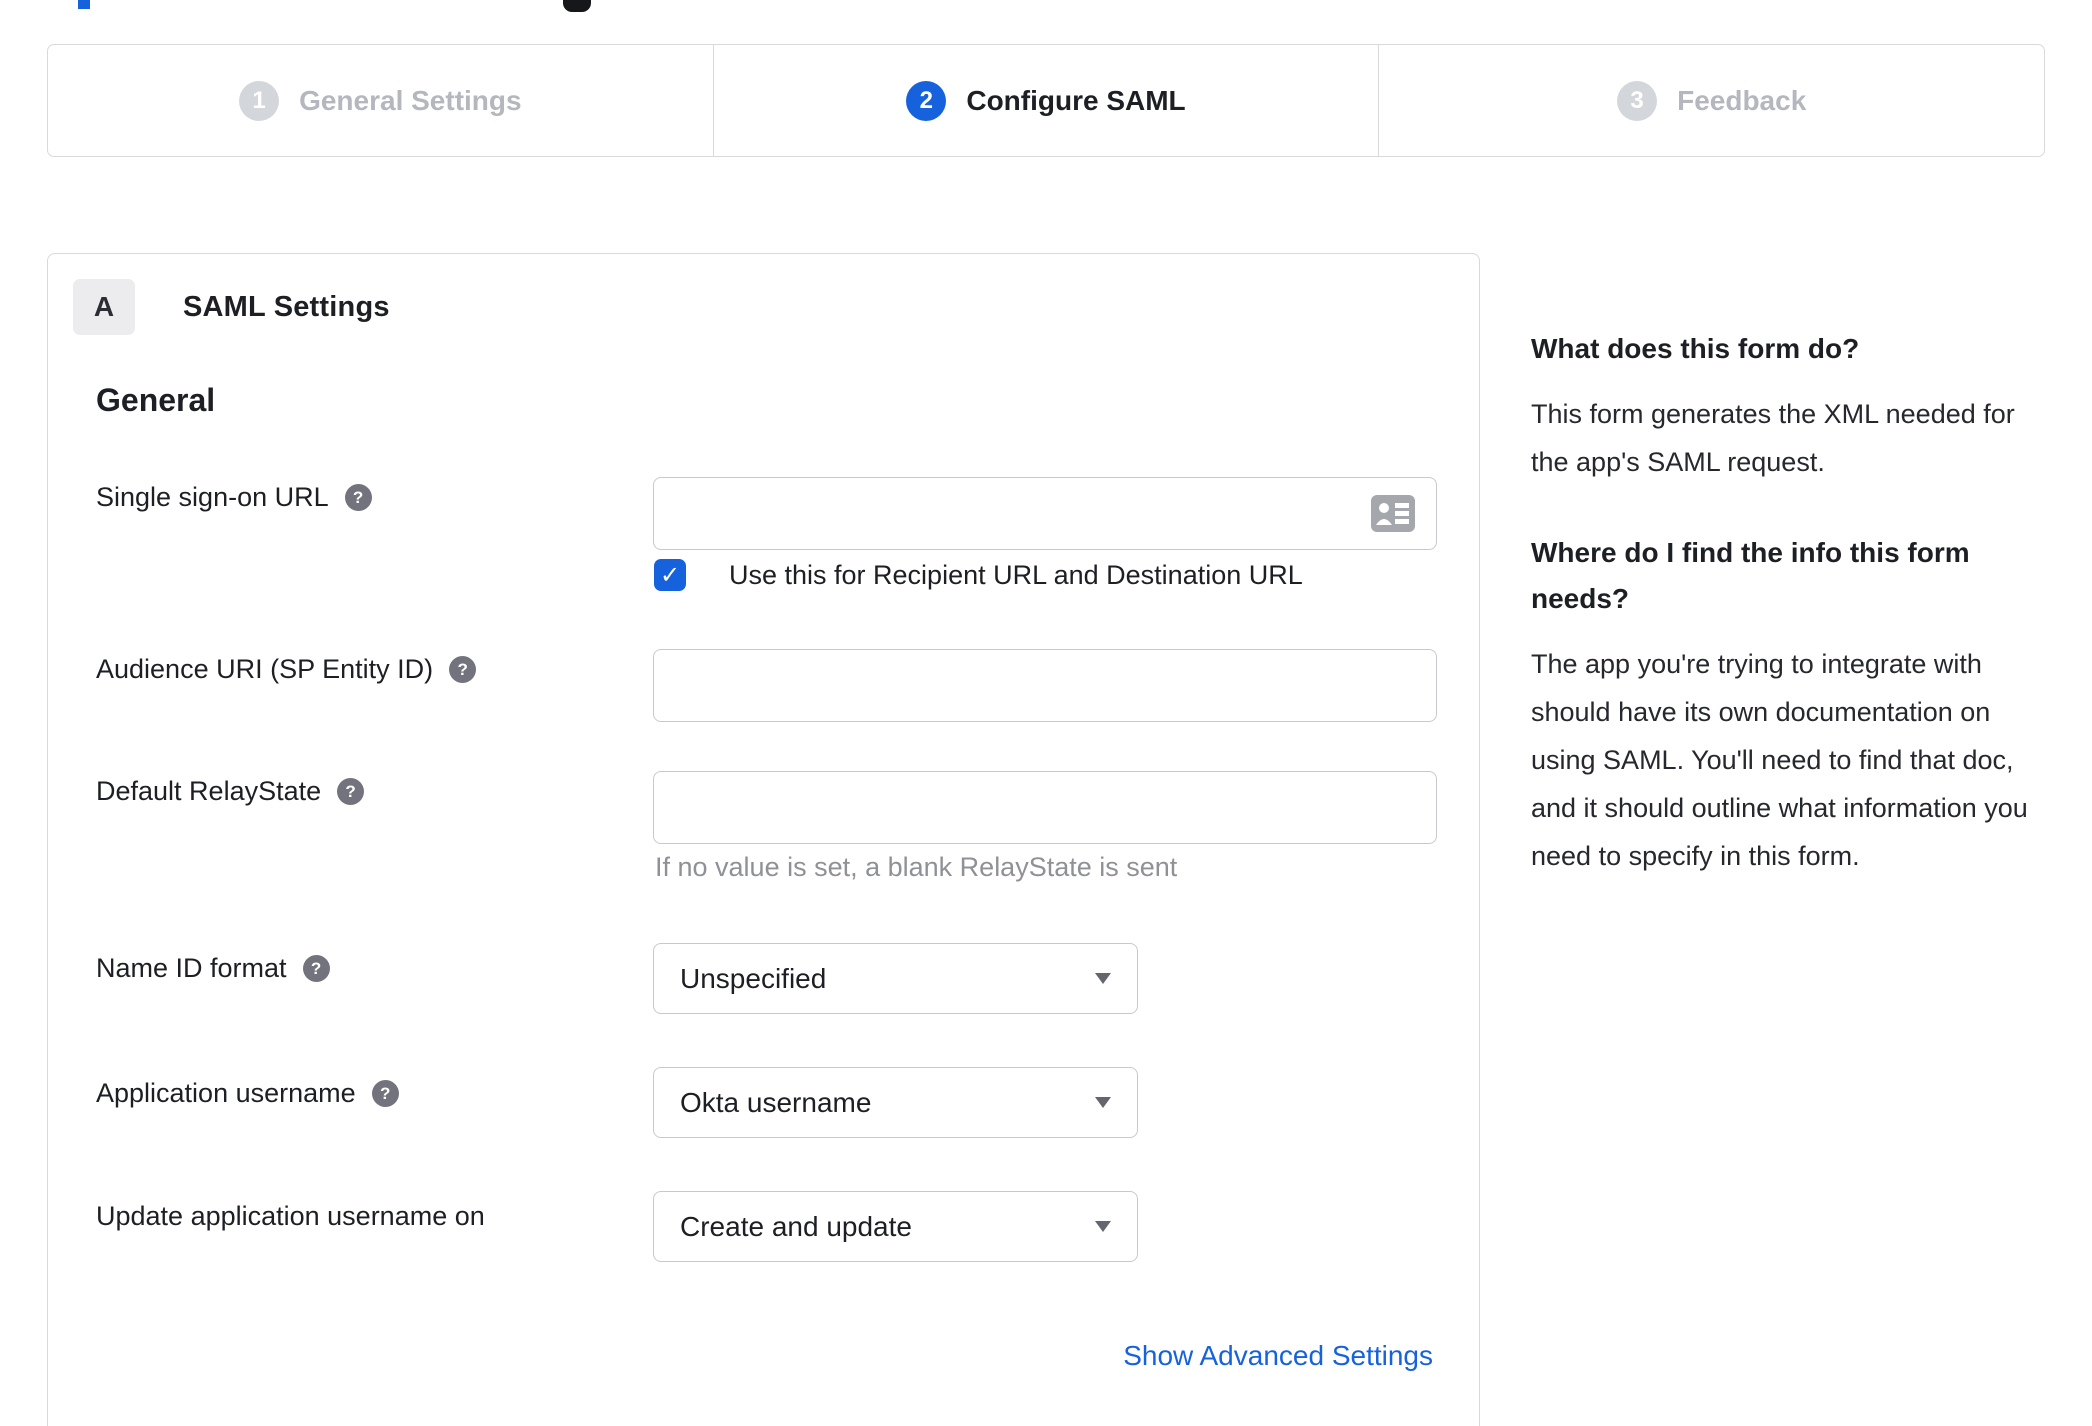 The image size is (2092, 1426). What do you see at coordinates (895, 1102) in the screenshot?
I see `app-username-select: Okta username` at bounding box center [895, 1102].